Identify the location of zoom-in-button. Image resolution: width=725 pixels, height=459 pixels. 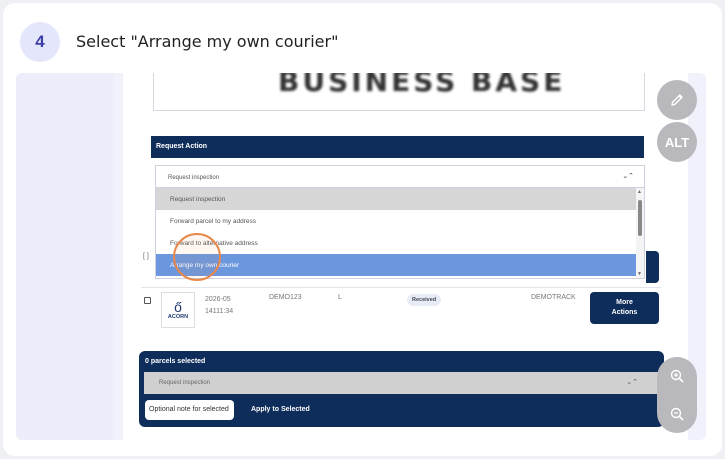
(677, 376).